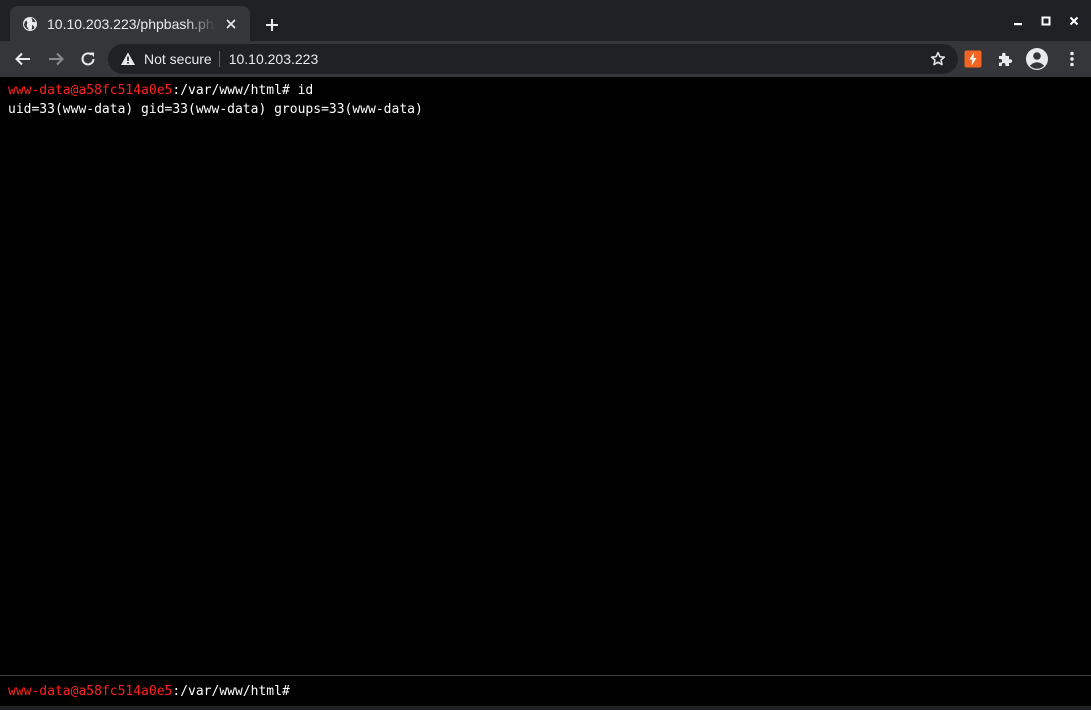  What do you see at coordinates (1037, 59) in the screenshot?
I see `profile-icon` at bounding box center [1037, 59].